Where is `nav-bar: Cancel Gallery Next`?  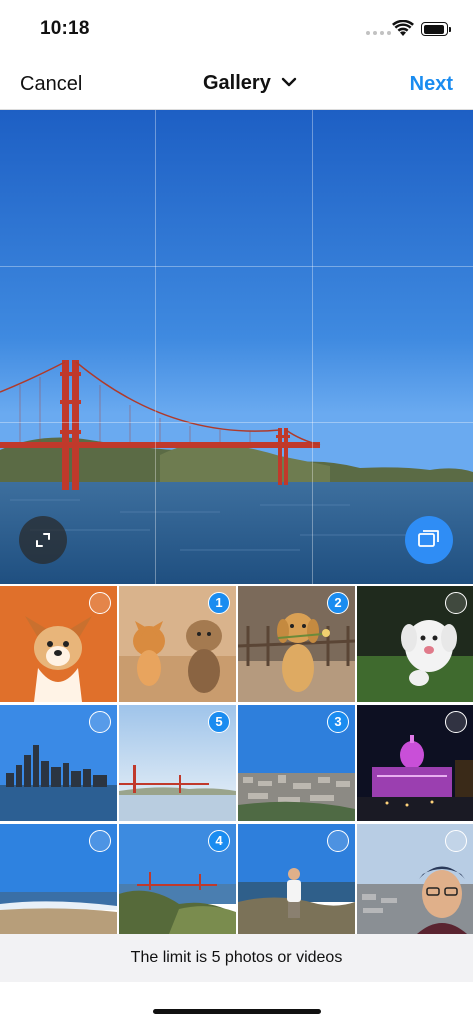 nav-bar: Cancel Gallery Next is located at coordinates (236, 85).